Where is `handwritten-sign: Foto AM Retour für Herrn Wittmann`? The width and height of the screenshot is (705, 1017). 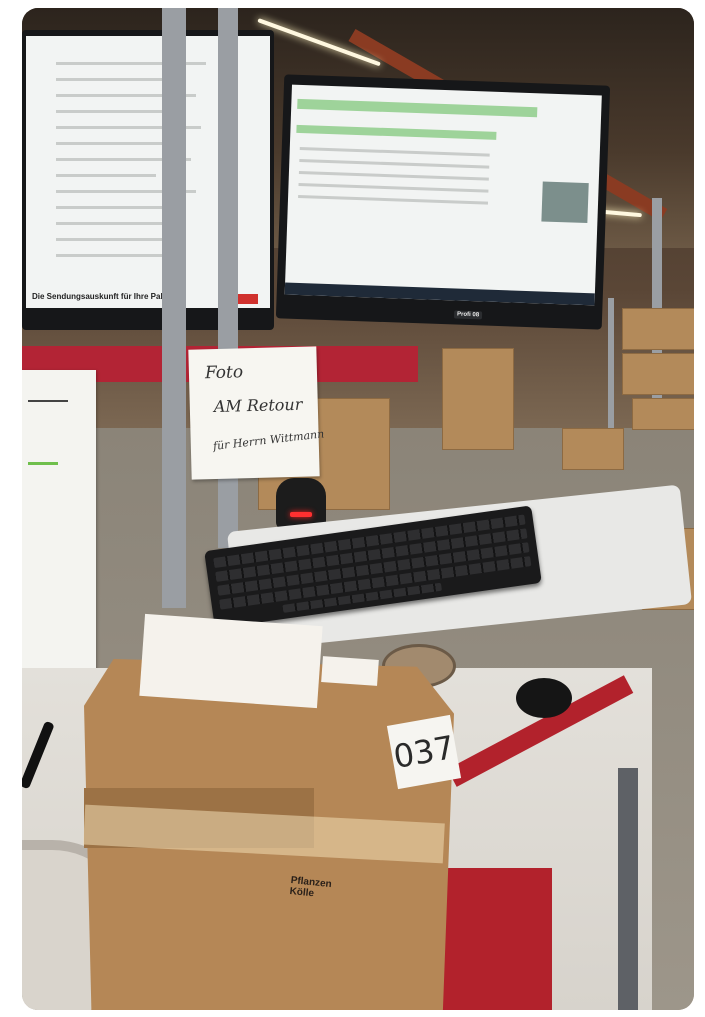 handwritten-sign: Foto AM Retour für Herrn Wittmann is located at coordinates (256, 413).